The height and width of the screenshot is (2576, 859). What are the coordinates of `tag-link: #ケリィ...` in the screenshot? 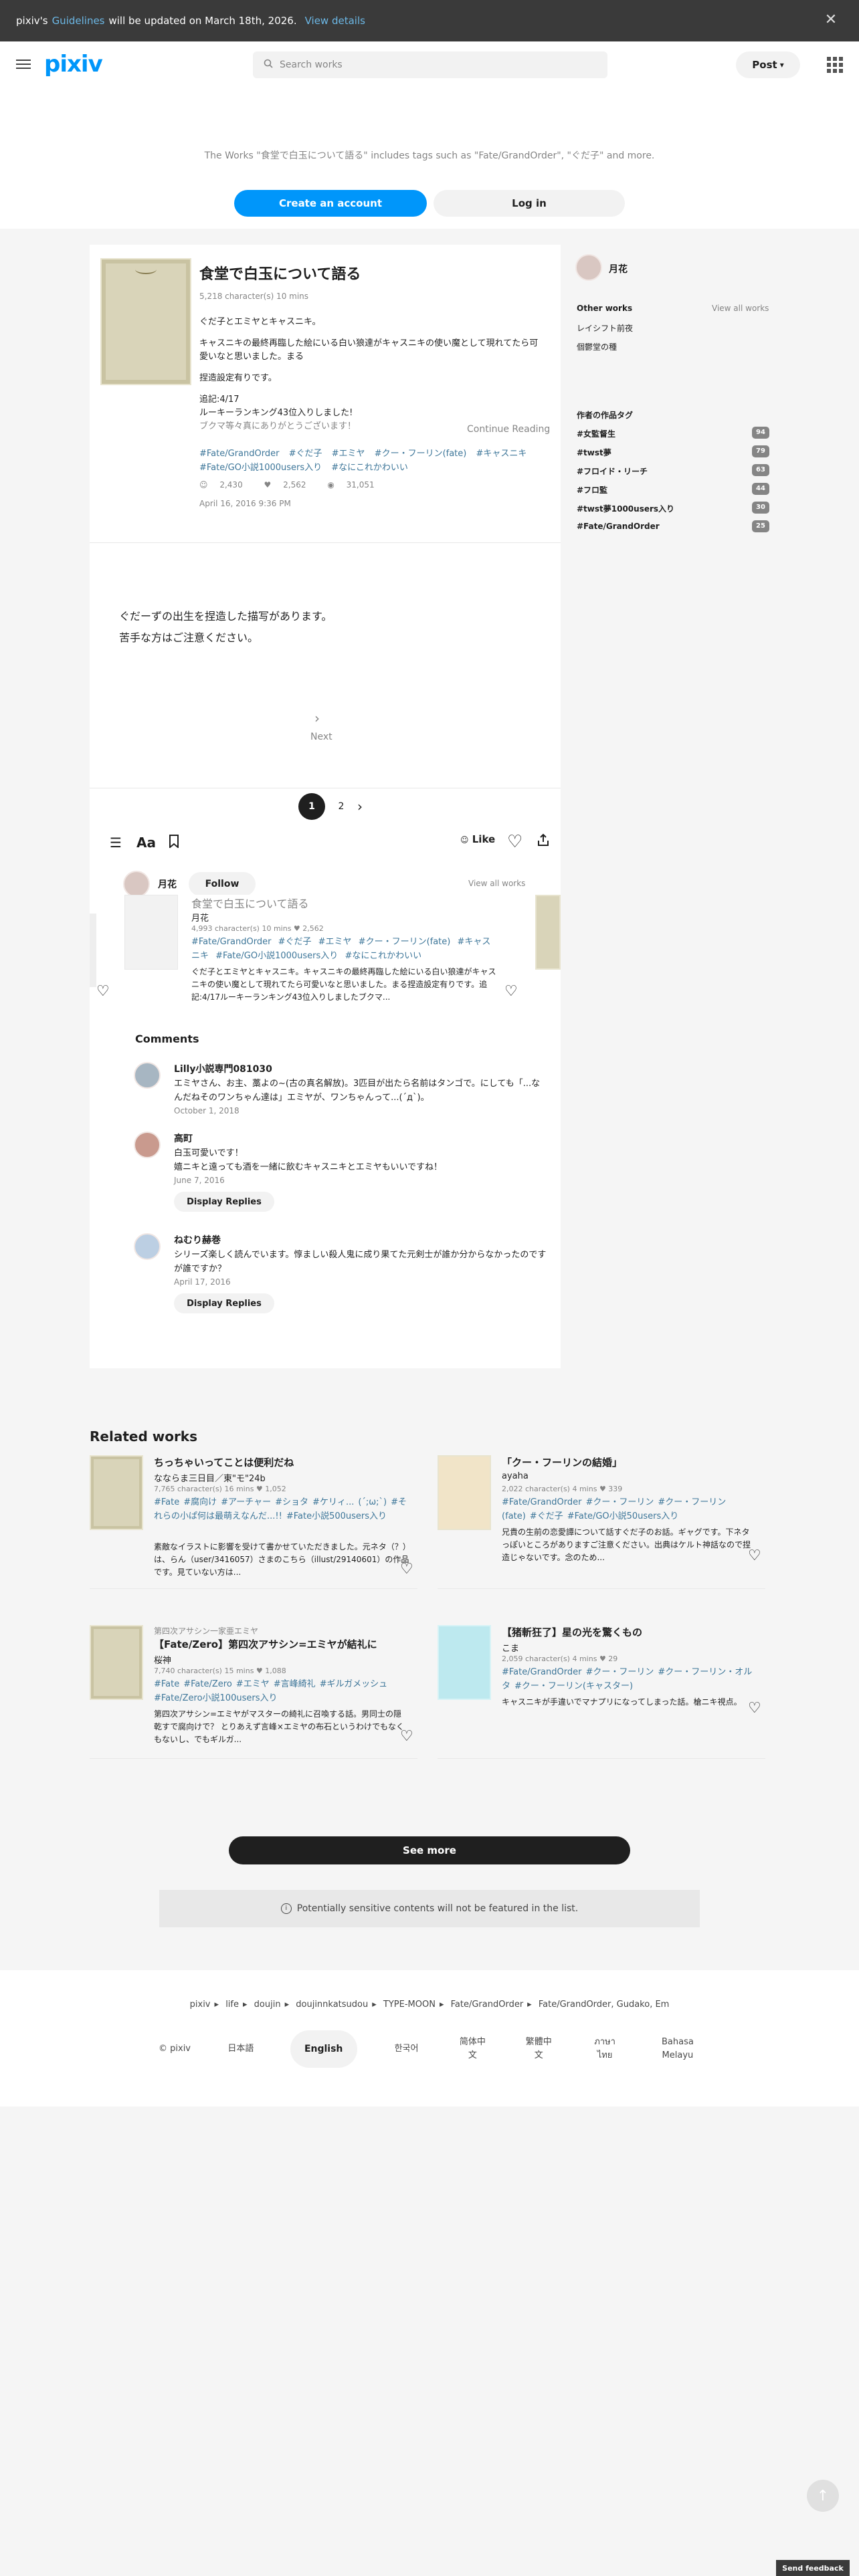 It's located at (333, 1502).